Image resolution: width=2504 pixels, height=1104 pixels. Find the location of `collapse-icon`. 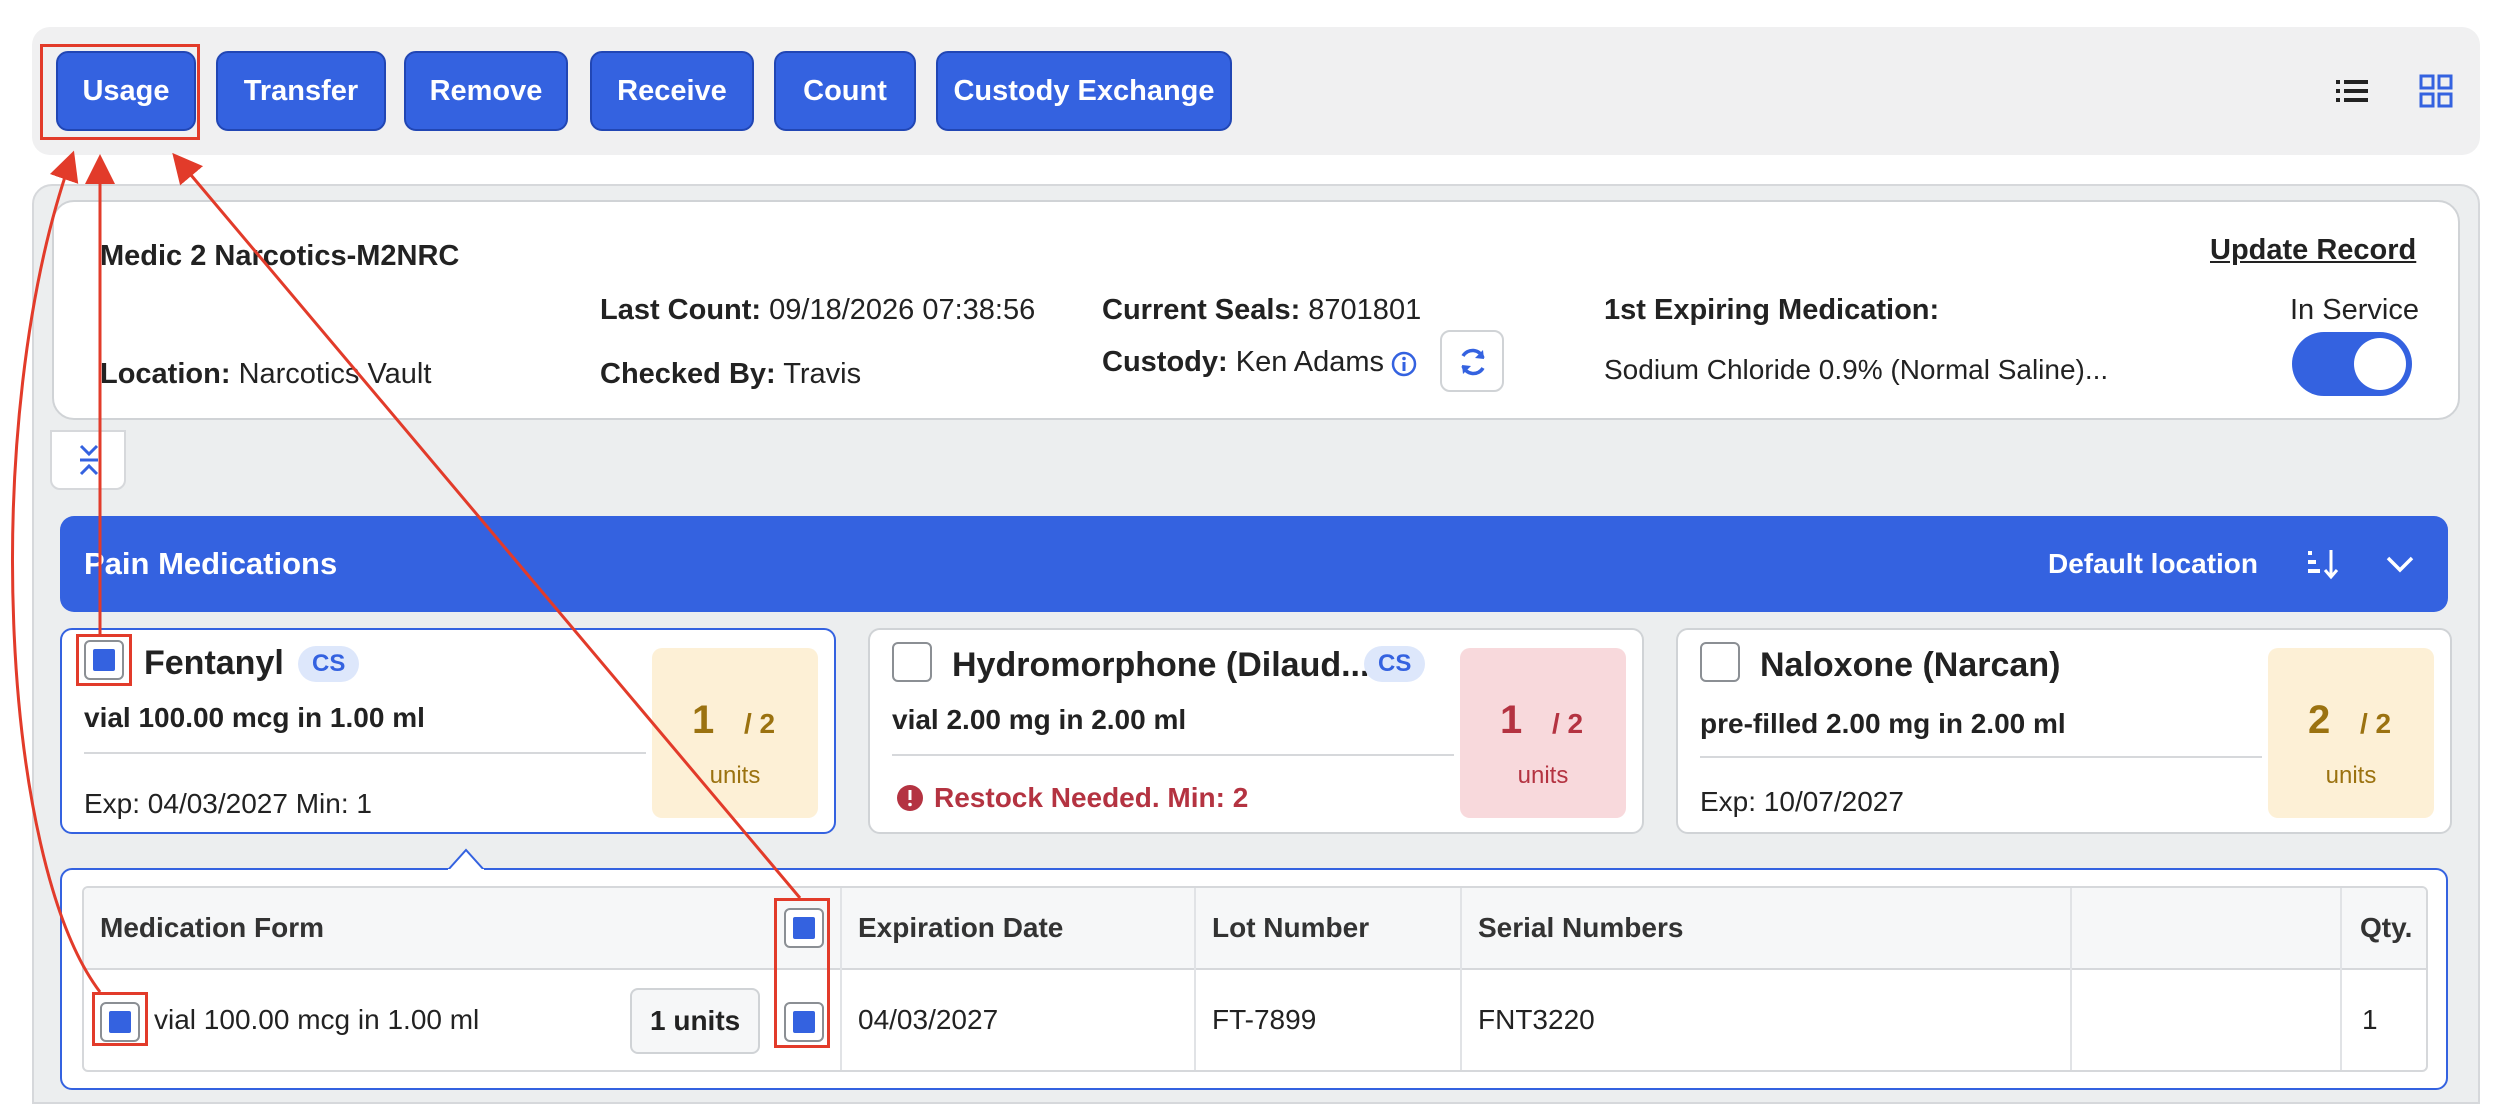

collapse-icon is located at coordinates (89, 460).